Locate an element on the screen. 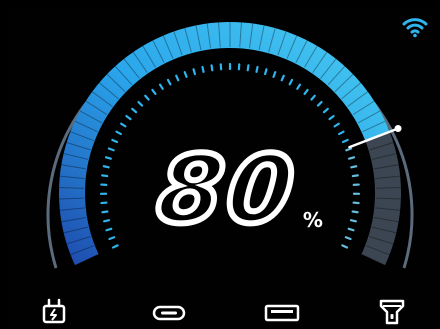  usb-c-port-icon is located at coordinates (169, 313).